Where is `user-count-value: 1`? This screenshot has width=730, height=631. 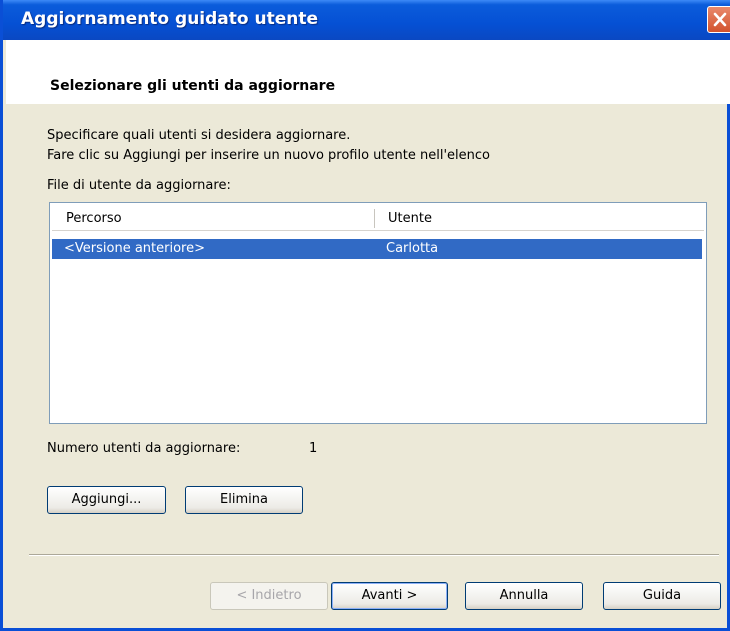
user-count-value: 1 is located at coordinates (313, 448).